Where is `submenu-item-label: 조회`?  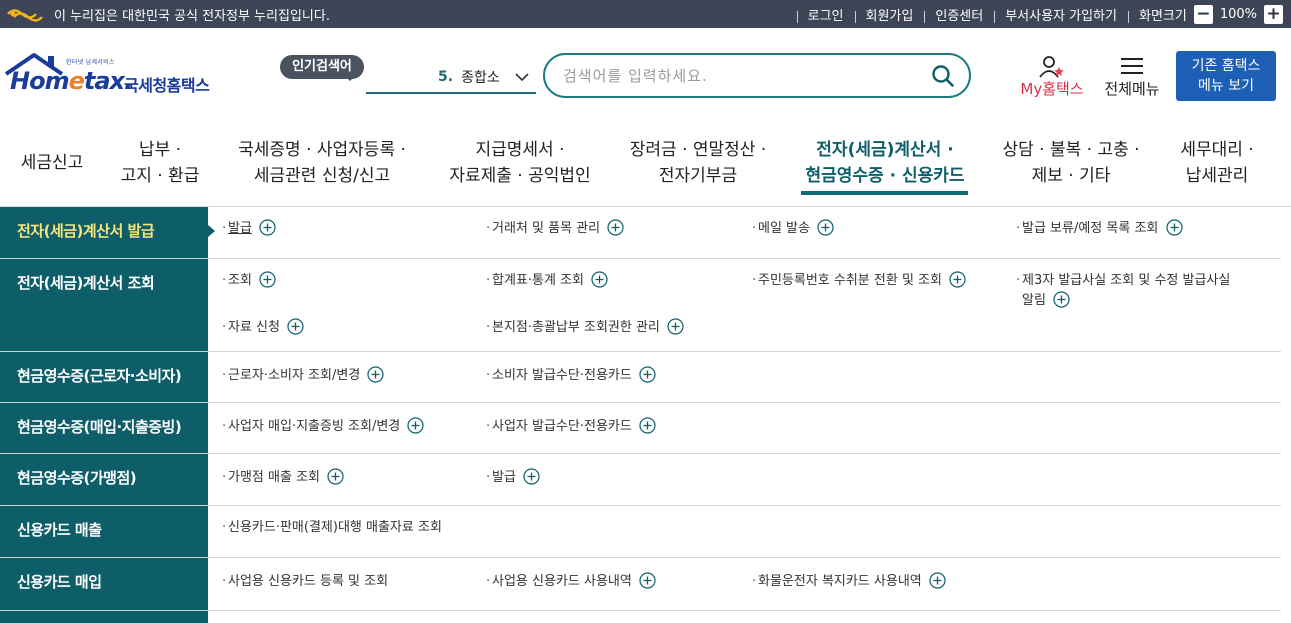 submenu-item-label: 조회 is located at coordinates (240, 280).